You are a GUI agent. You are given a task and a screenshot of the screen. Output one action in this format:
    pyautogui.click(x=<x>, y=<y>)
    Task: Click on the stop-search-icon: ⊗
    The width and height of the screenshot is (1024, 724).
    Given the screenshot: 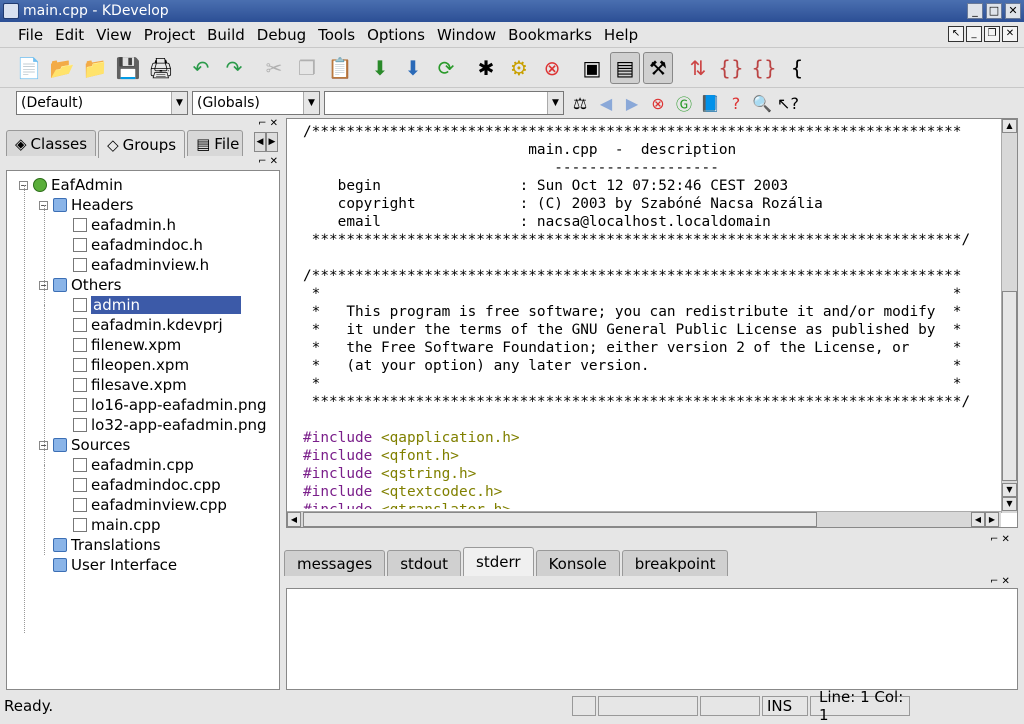 What is the action you would take?
    pyautogui.click(x=658, y=103)
    